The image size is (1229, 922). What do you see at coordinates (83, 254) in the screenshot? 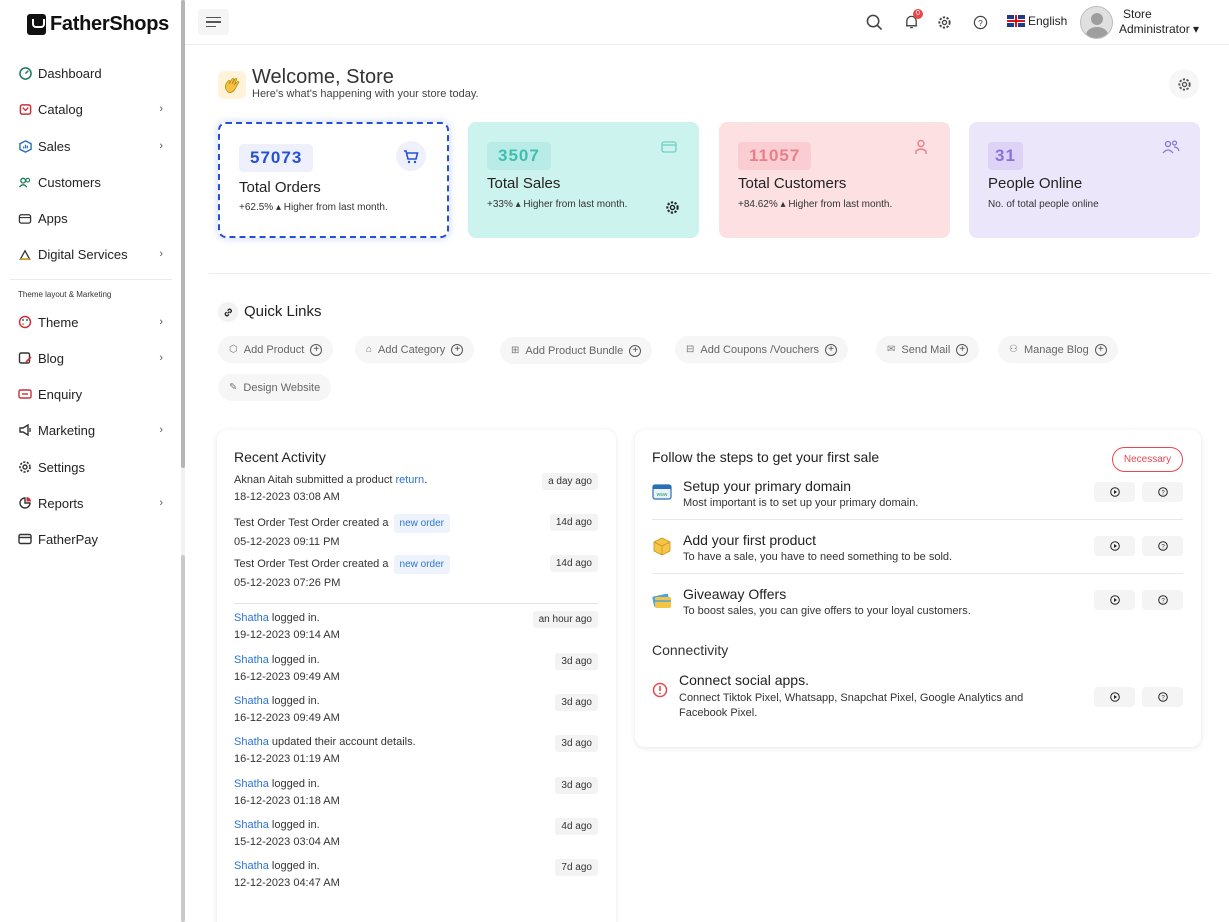
I see `sidebar-item-label: Digital Services` at bounding box center [83, 254].